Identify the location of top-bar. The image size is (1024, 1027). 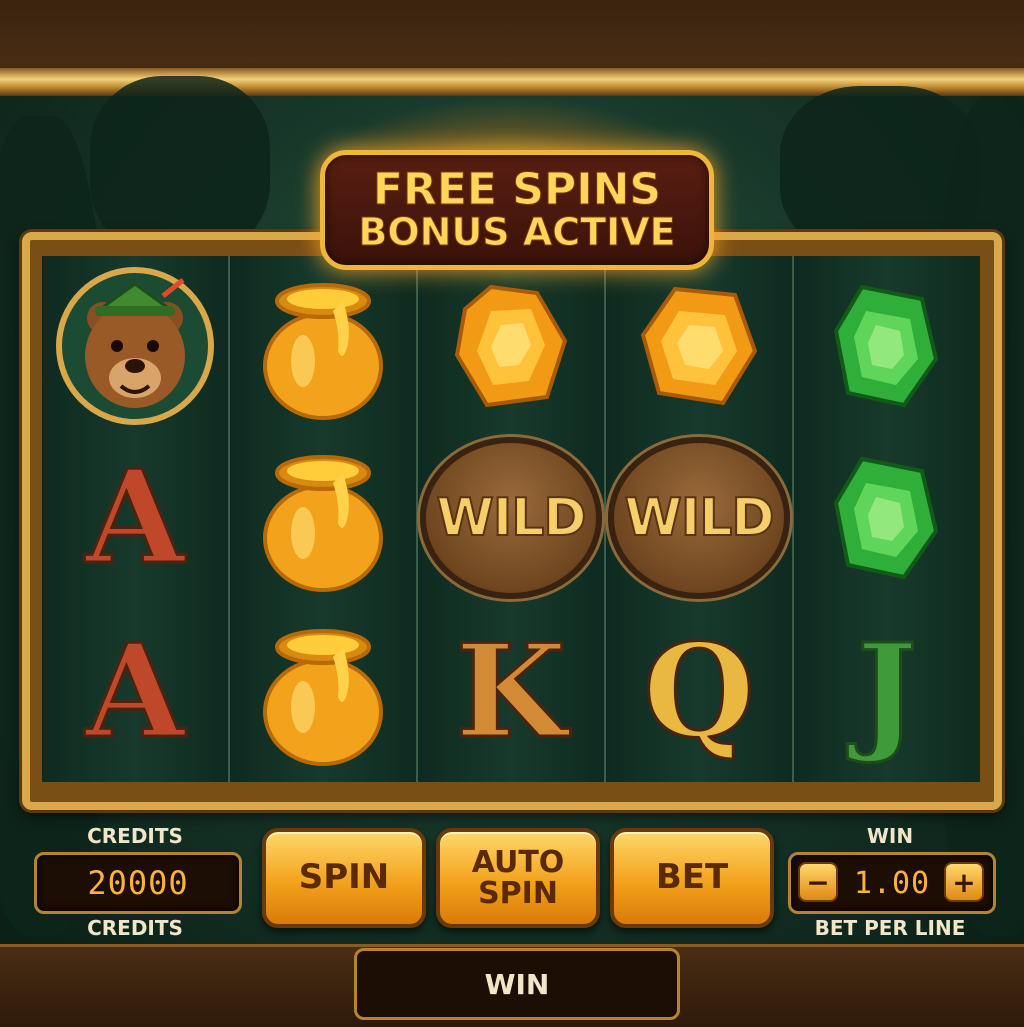
(512, 35).